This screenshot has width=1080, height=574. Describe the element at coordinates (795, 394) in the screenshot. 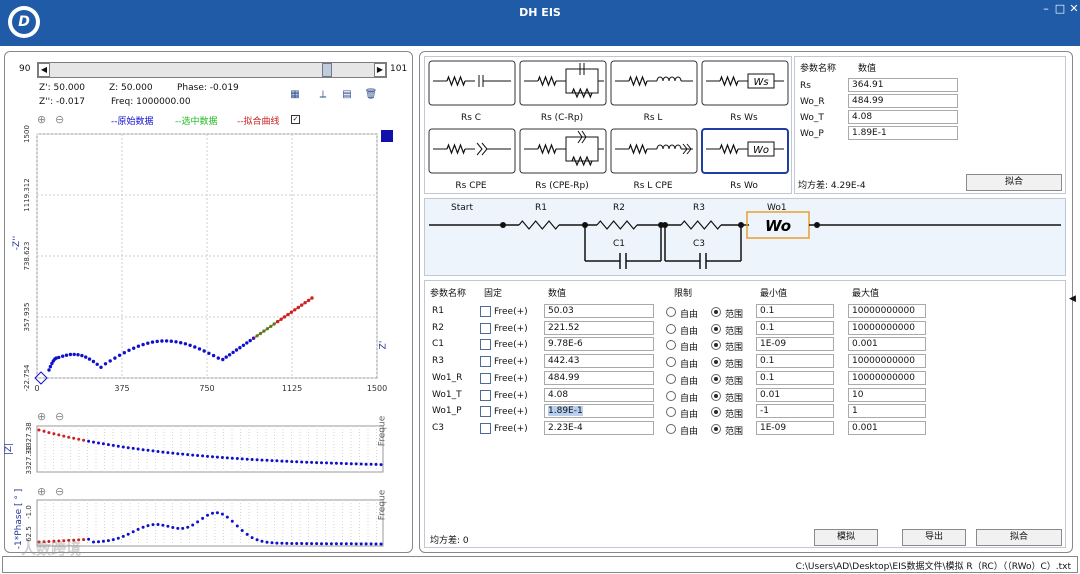

I see `min-input: 0.01` at that location.